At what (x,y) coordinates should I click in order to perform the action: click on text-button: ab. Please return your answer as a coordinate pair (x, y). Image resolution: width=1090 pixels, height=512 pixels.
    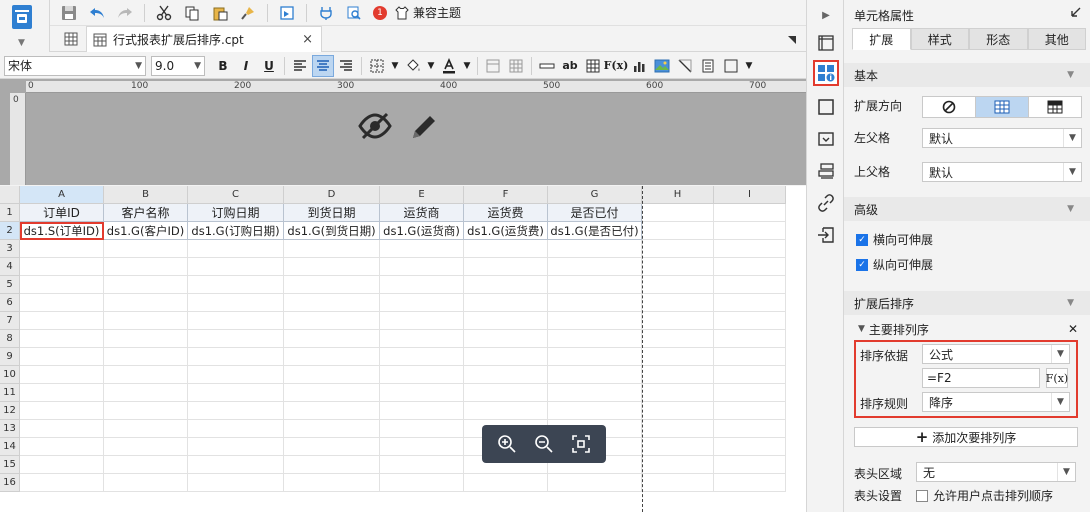
    Looking at the image, I should click on (570, 66).